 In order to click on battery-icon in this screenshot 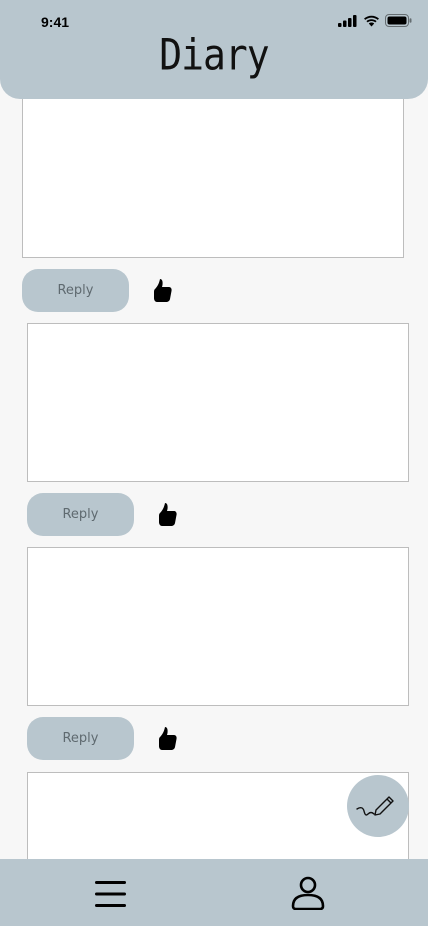, I will do `click(398, 20)`.